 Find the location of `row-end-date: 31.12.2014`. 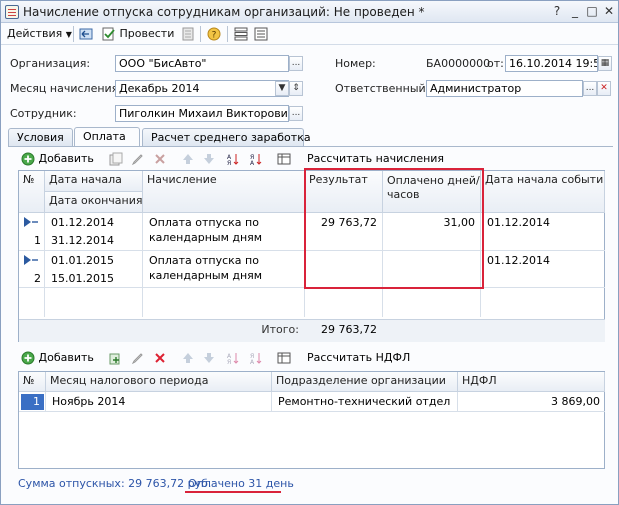

row-end-date: 31.12.2014 is located at coordinates (94, 241).